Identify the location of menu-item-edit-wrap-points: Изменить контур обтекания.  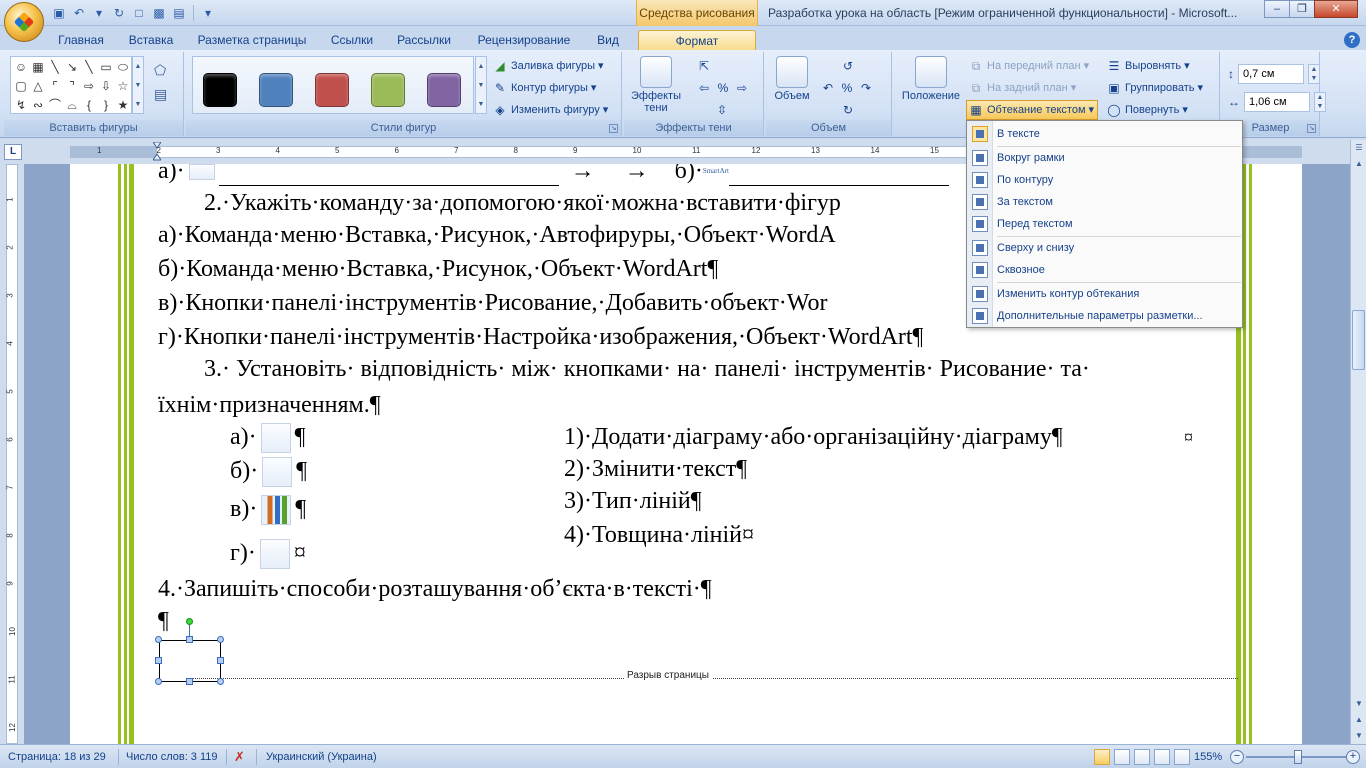
(1104, 294).